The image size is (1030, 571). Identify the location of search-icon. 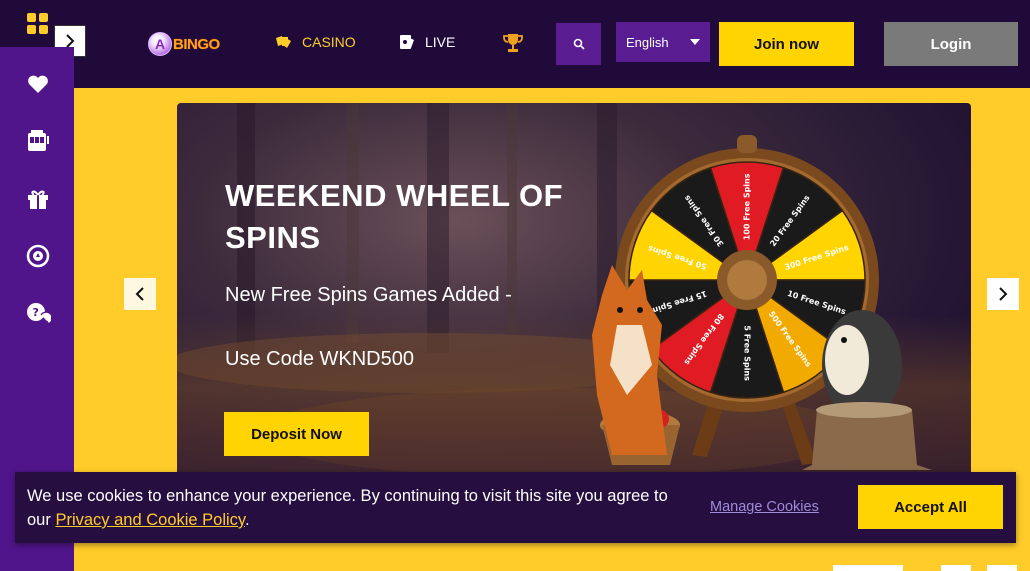
(579, 44).